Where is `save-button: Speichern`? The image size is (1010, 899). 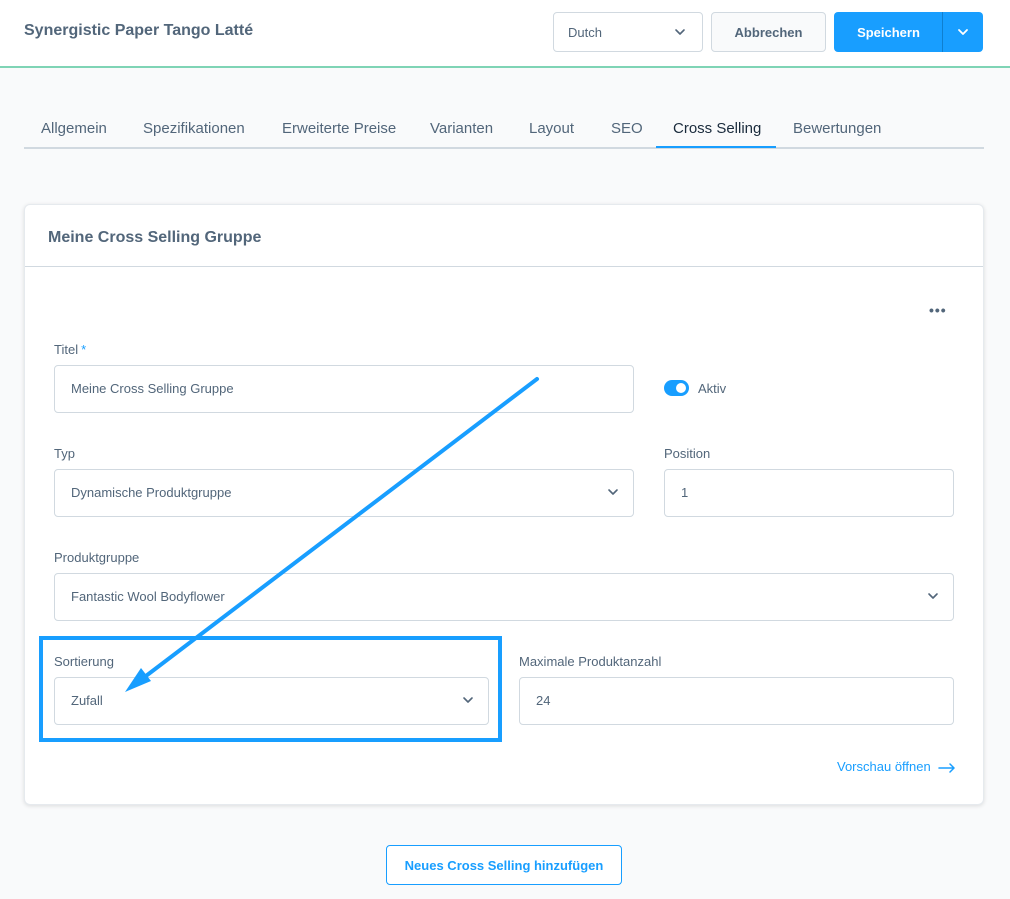
save-button: Speichern is located at coordinates (888, 32).